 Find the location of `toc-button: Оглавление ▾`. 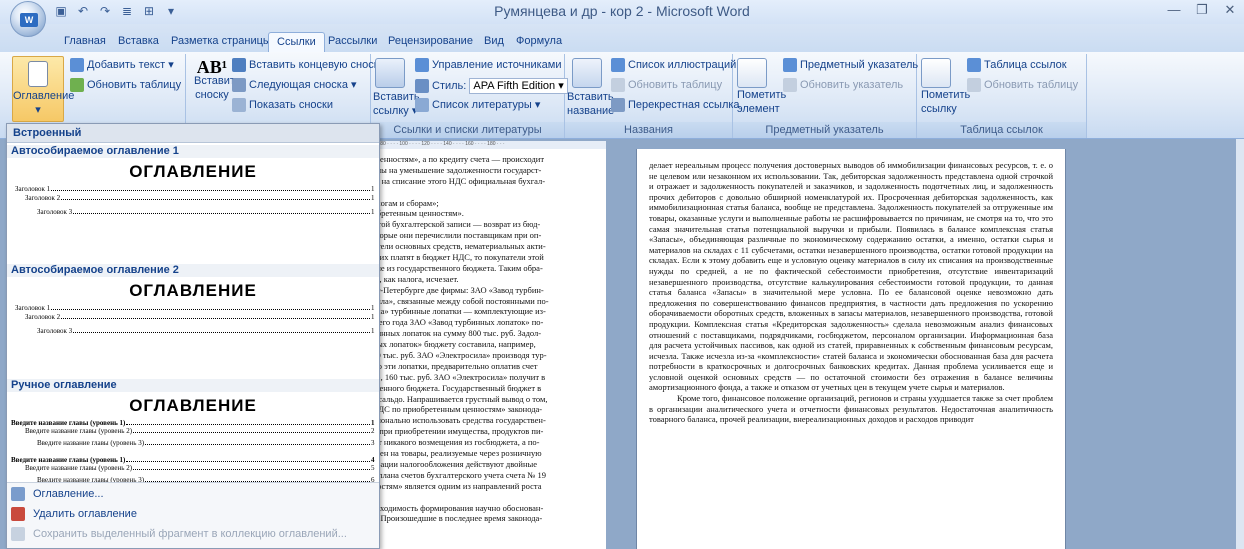

toc-button: Оглавление ▾ is located at coordinates (43, 89).